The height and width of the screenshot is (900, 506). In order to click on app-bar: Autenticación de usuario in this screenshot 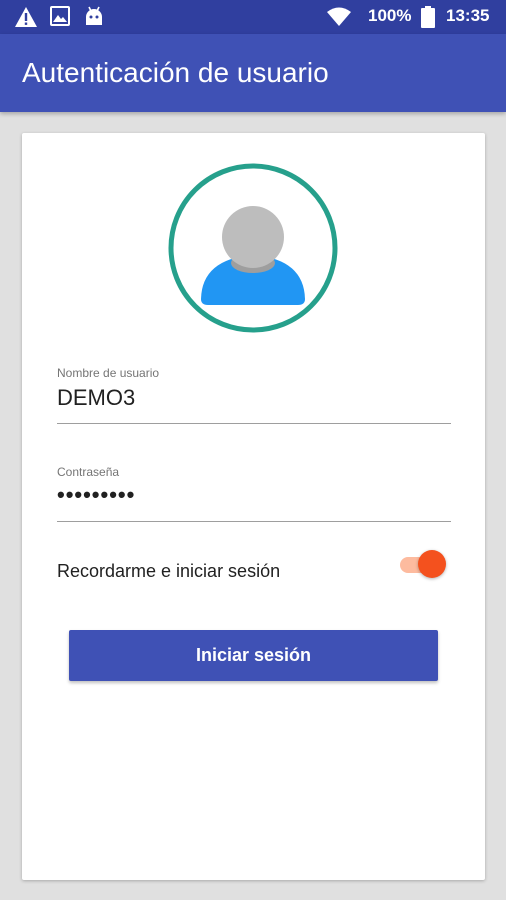, I will do `click(253, 73)`.